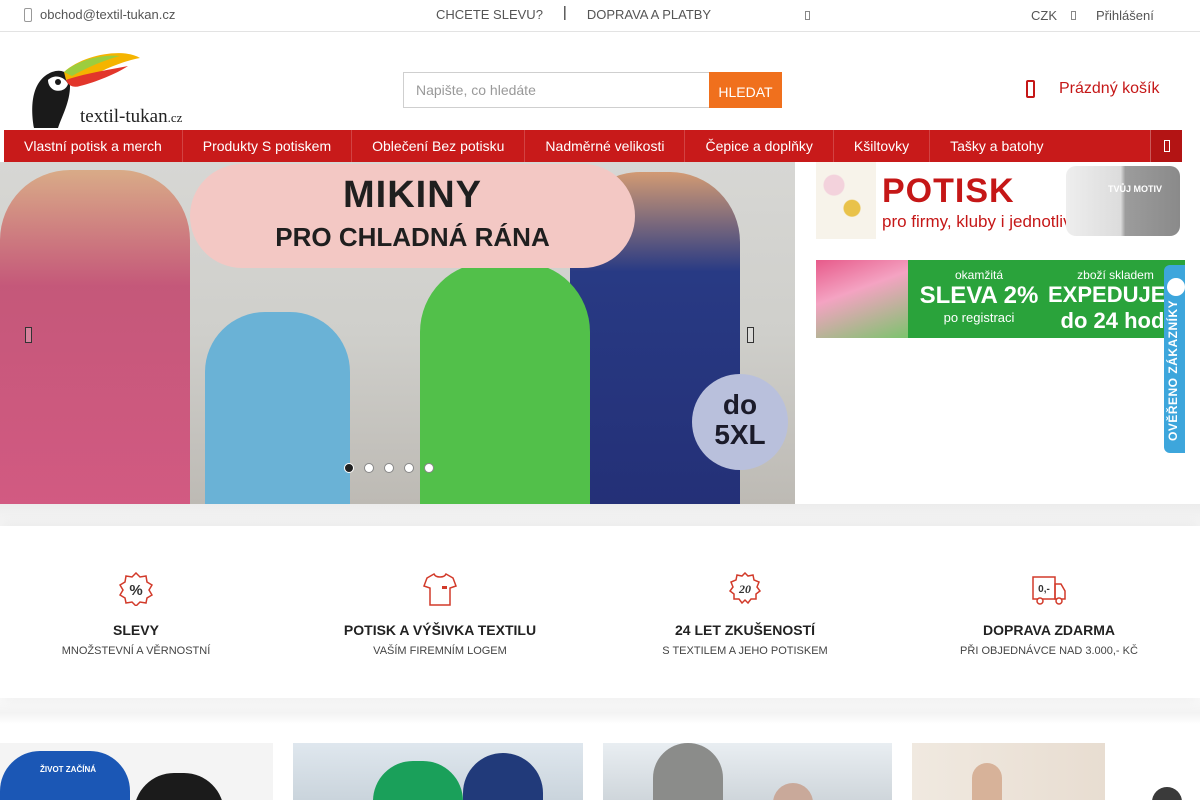 The height and width of the screenshot is (800, 1200). I want to click on cart: Prázdný košík, so click(1092, 89).